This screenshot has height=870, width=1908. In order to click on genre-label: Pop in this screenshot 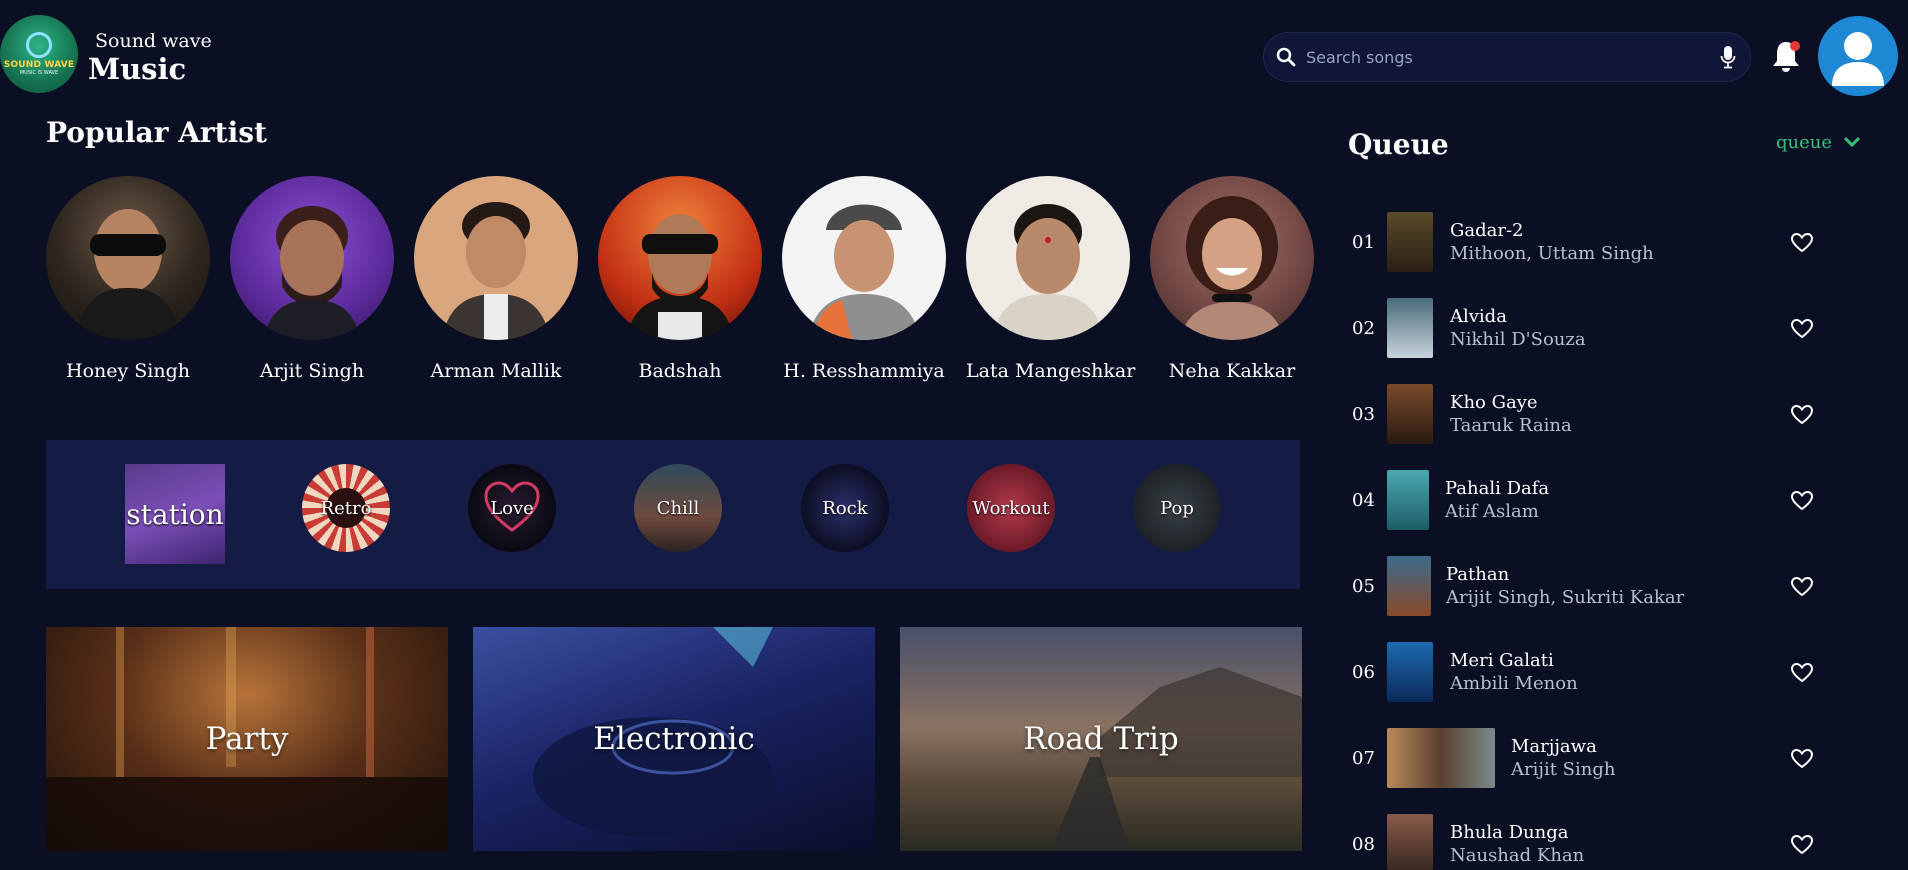, I will do `click(1177, 508)`.